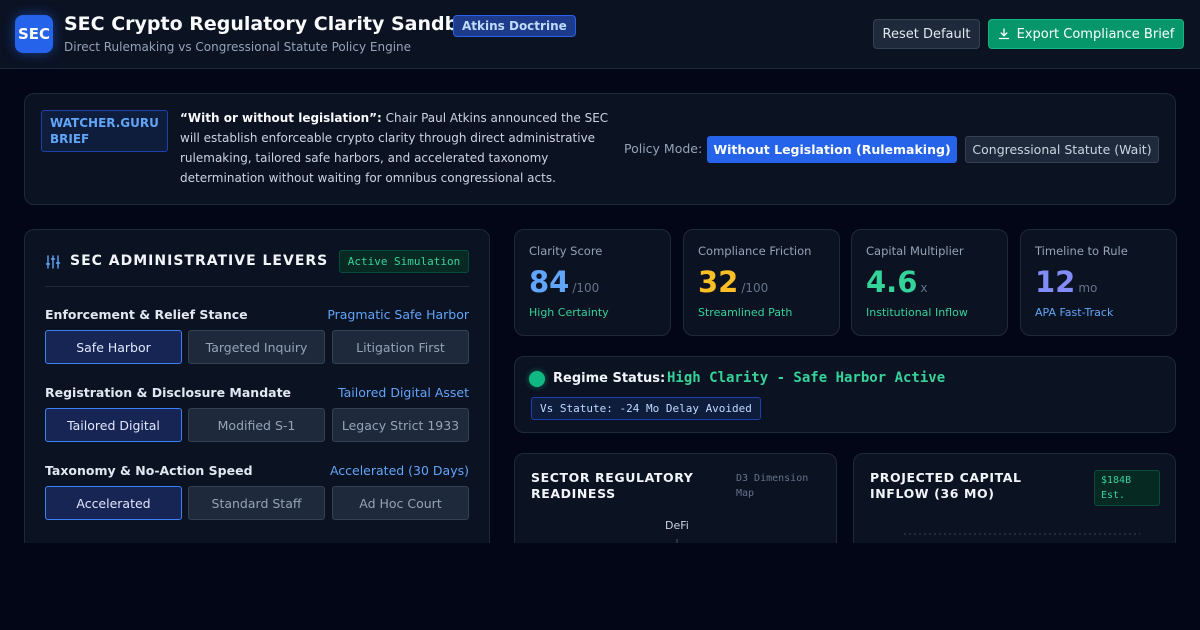  Describe the element at coordinates (677, 525) in the screenshot. I see `radar-axis-label: DeFi` at that location.